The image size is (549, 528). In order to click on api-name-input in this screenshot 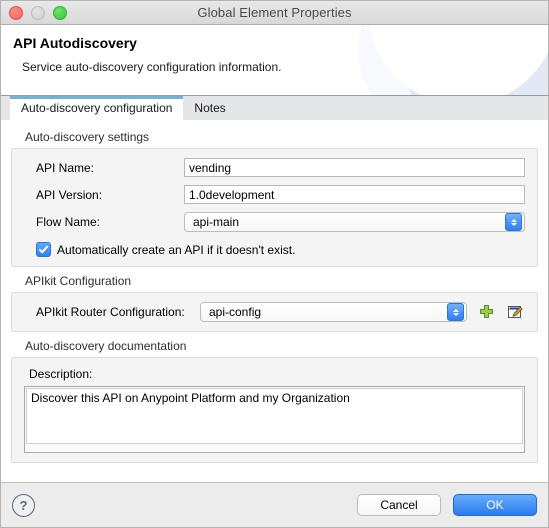, I will do `click(354, 167)`.